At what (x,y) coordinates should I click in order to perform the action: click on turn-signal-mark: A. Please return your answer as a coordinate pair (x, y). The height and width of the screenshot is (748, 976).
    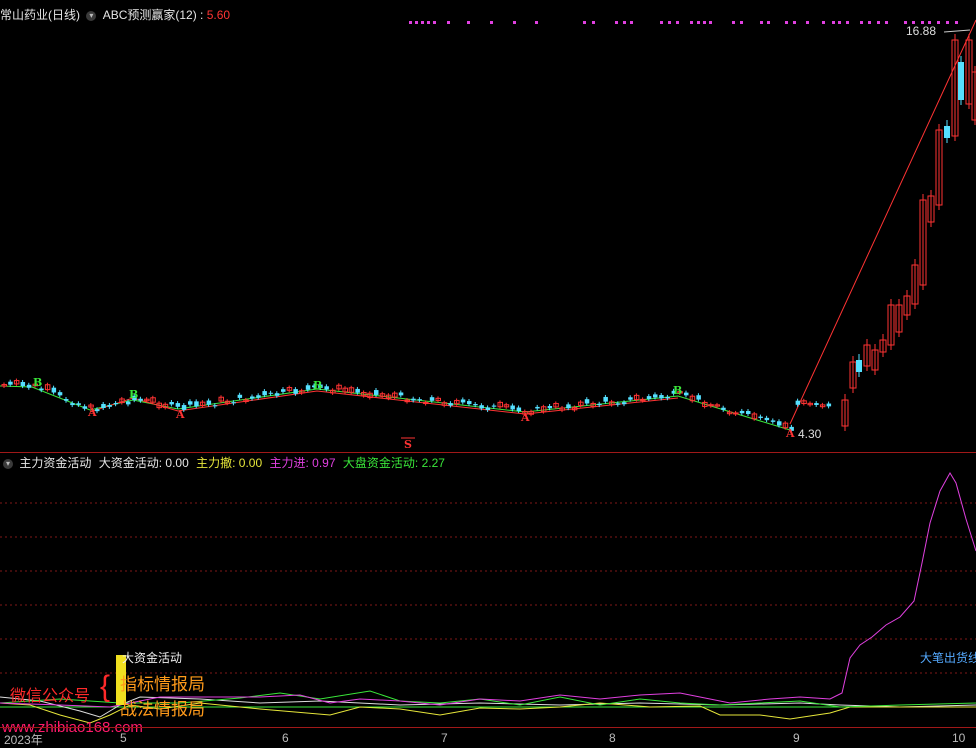
    Looking at the image, I should click on (525, 417).